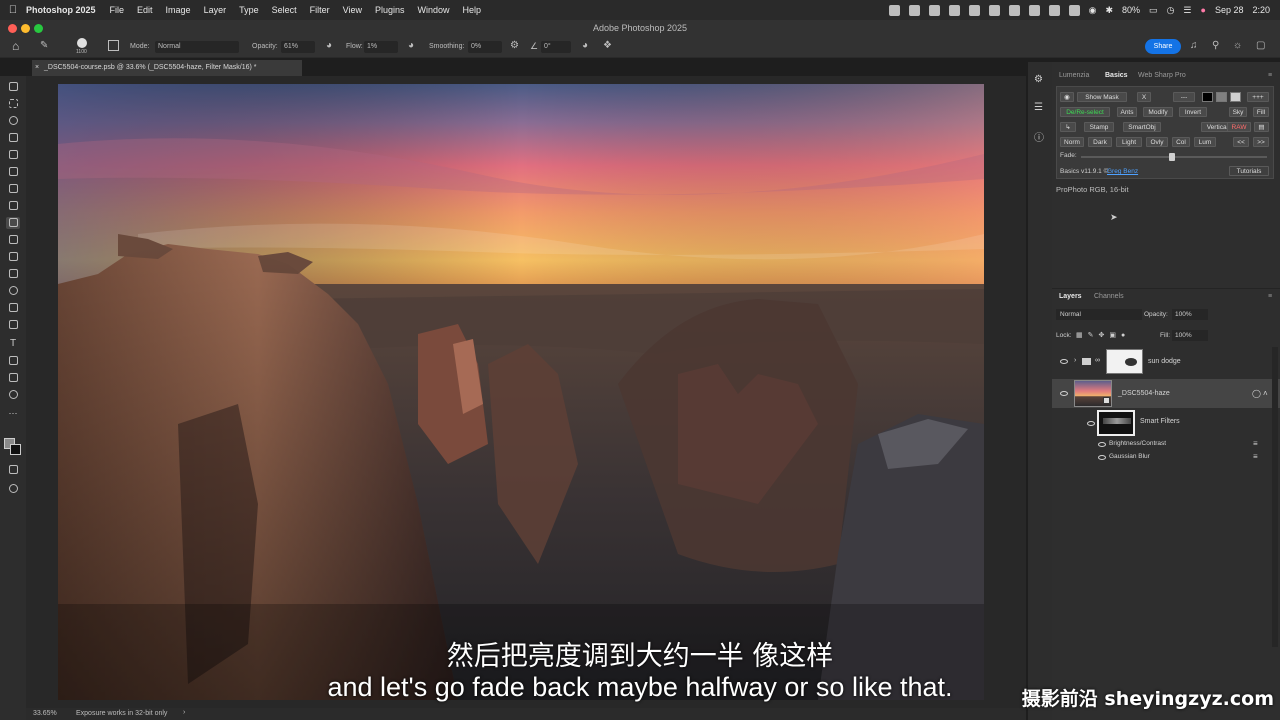 This screenshot has height=720, width=1280. What do you see at coordinates (1075, 360) in the screenshot?
I see `expand-chevron-icon: ›` at bounding box center [1075, 360].